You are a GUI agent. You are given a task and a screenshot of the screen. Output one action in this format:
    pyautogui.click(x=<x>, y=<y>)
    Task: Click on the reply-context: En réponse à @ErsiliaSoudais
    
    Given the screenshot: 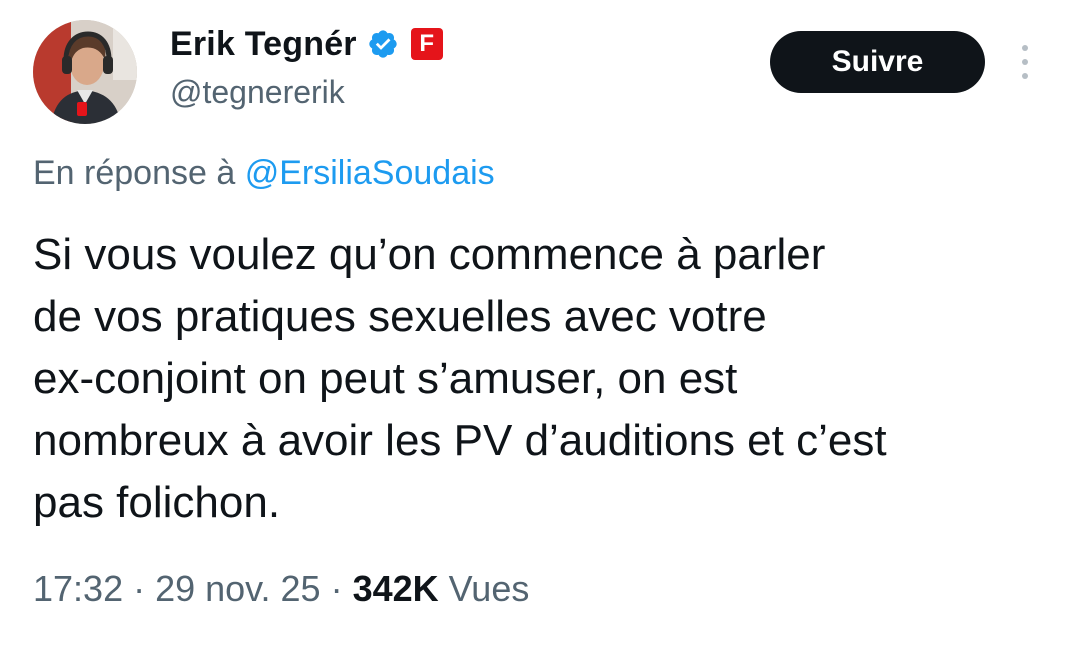 What is the action you would take?
    pyautogui.click(x=264, y=173)
    